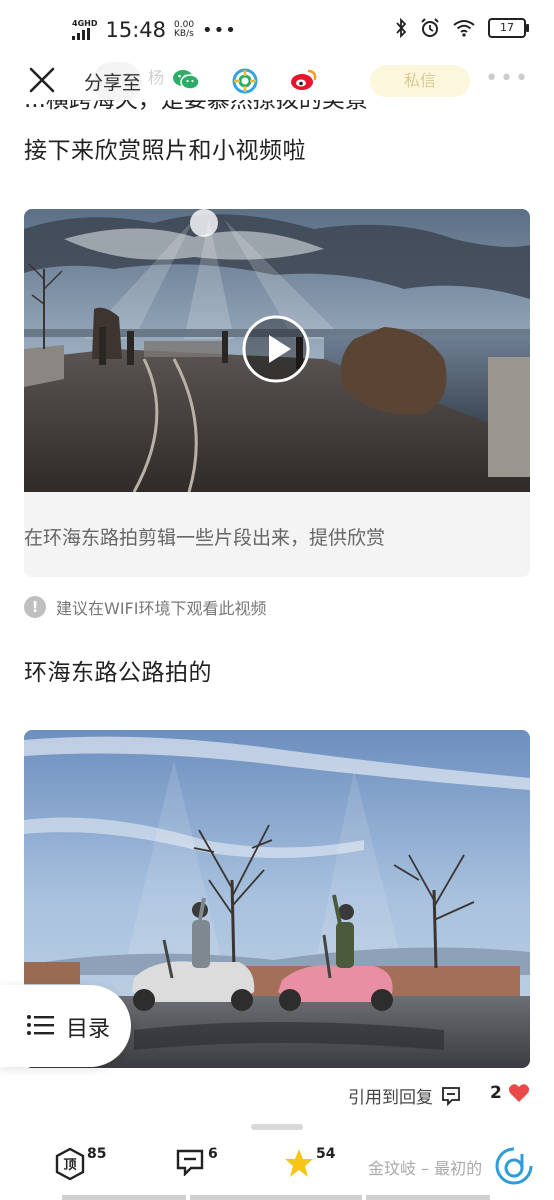 The image size is (554, 1200). What do you see at coordinates (277, 82) in the screenshot?
I see `share-bar: 杨 私信 ••• 分享至` at bounding box center [277, 82].